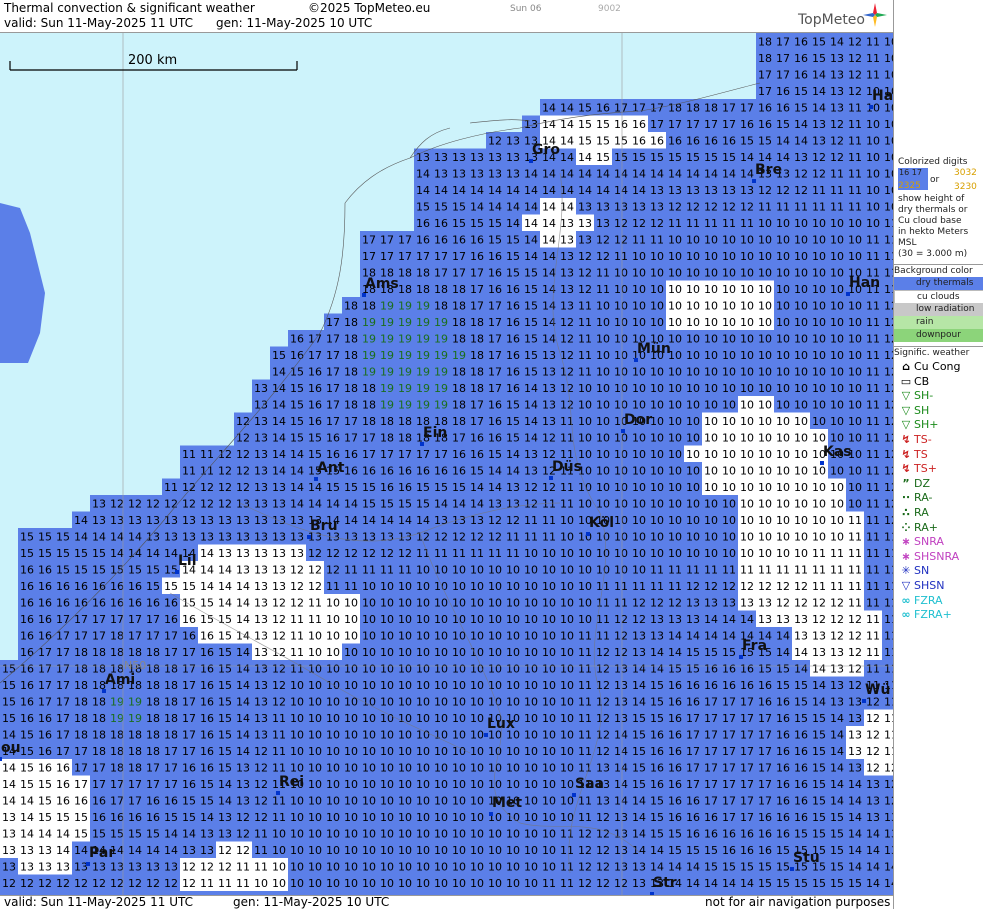 This screenshot has width=983, height=910. Describe the element at coordinates (331, 468) in the screenshot. I see `city-label: Ant` at that location.